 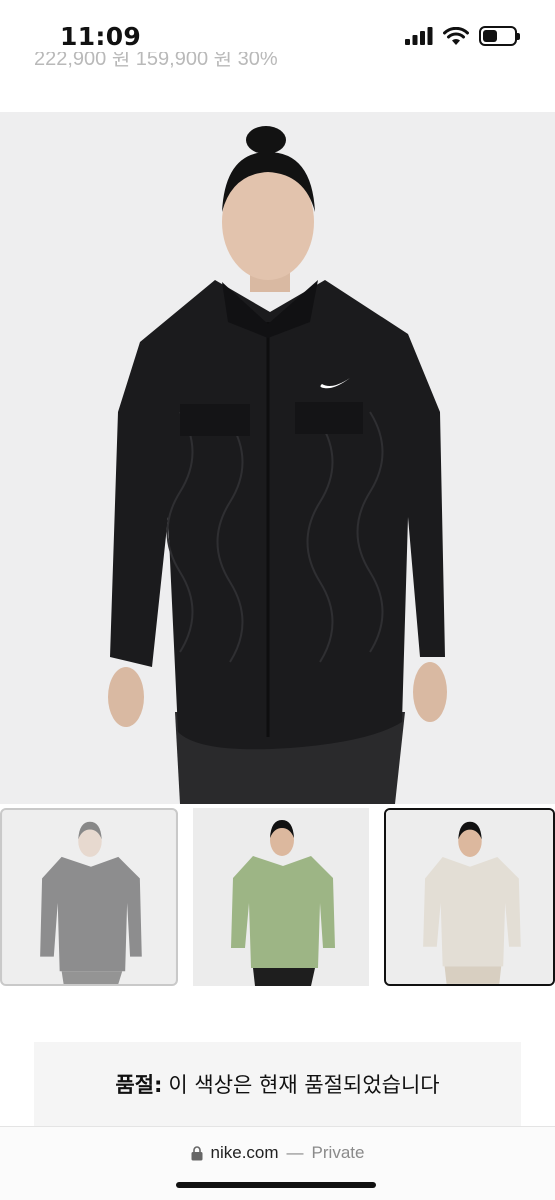 I want to click on chest-pocket-left, so click(x=215, y=420).